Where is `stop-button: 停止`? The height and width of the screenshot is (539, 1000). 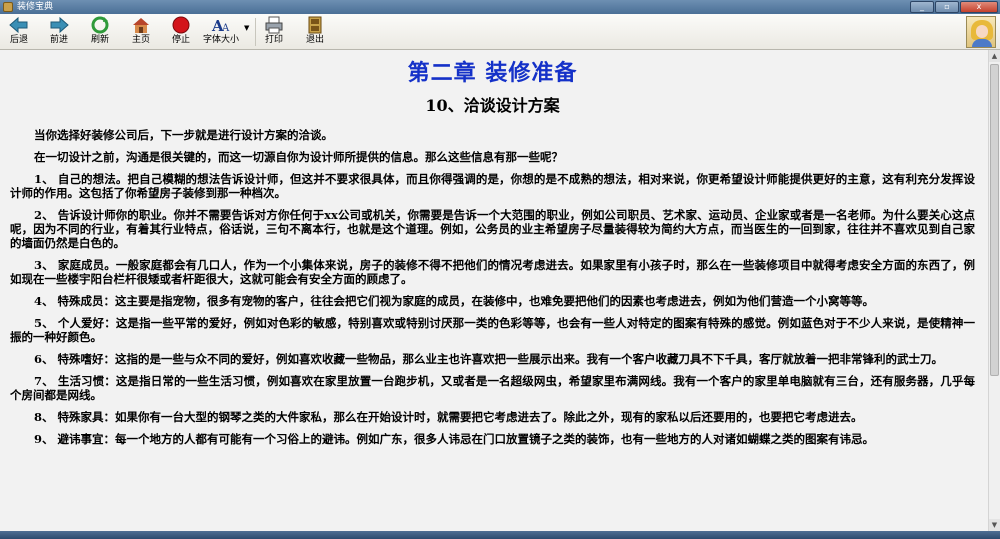 stop-button: 停止 is located at coordinates (181, 32).